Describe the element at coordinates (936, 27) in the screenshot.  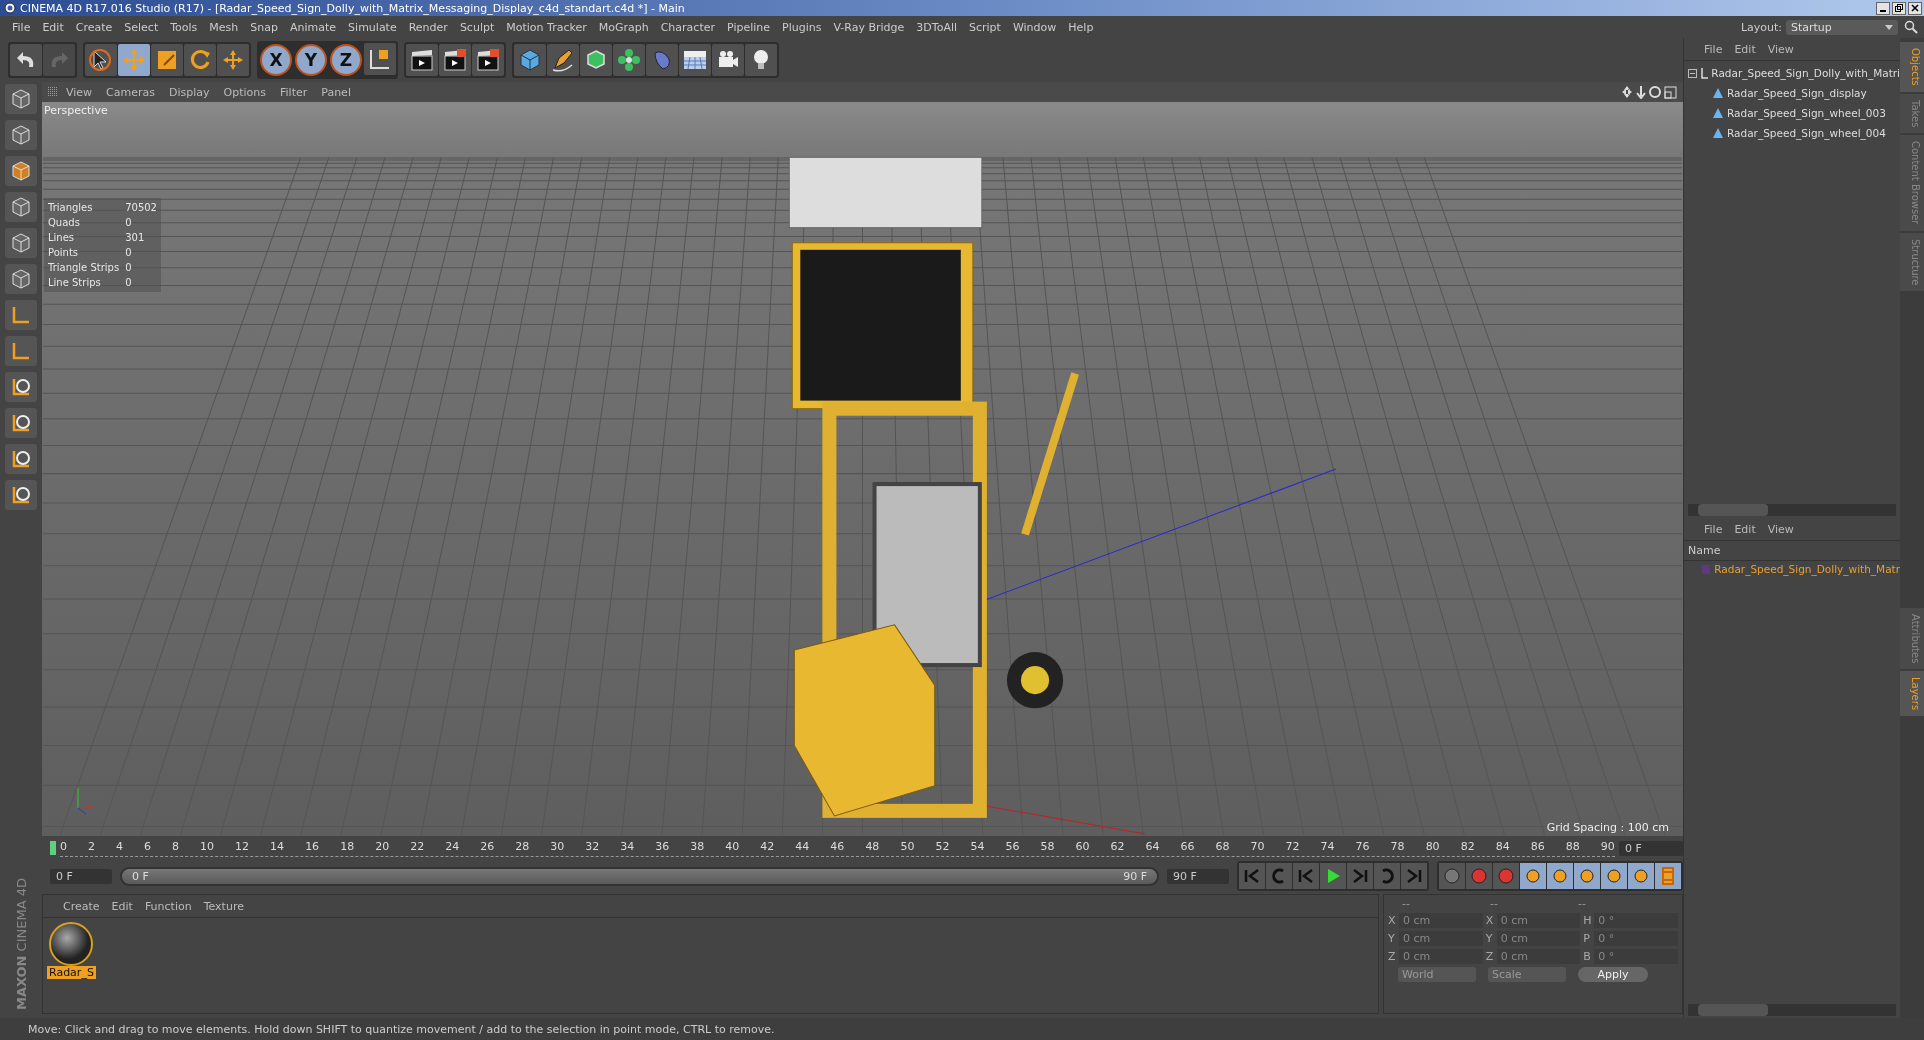
I see `menu-item: 3DToAll` at that location.